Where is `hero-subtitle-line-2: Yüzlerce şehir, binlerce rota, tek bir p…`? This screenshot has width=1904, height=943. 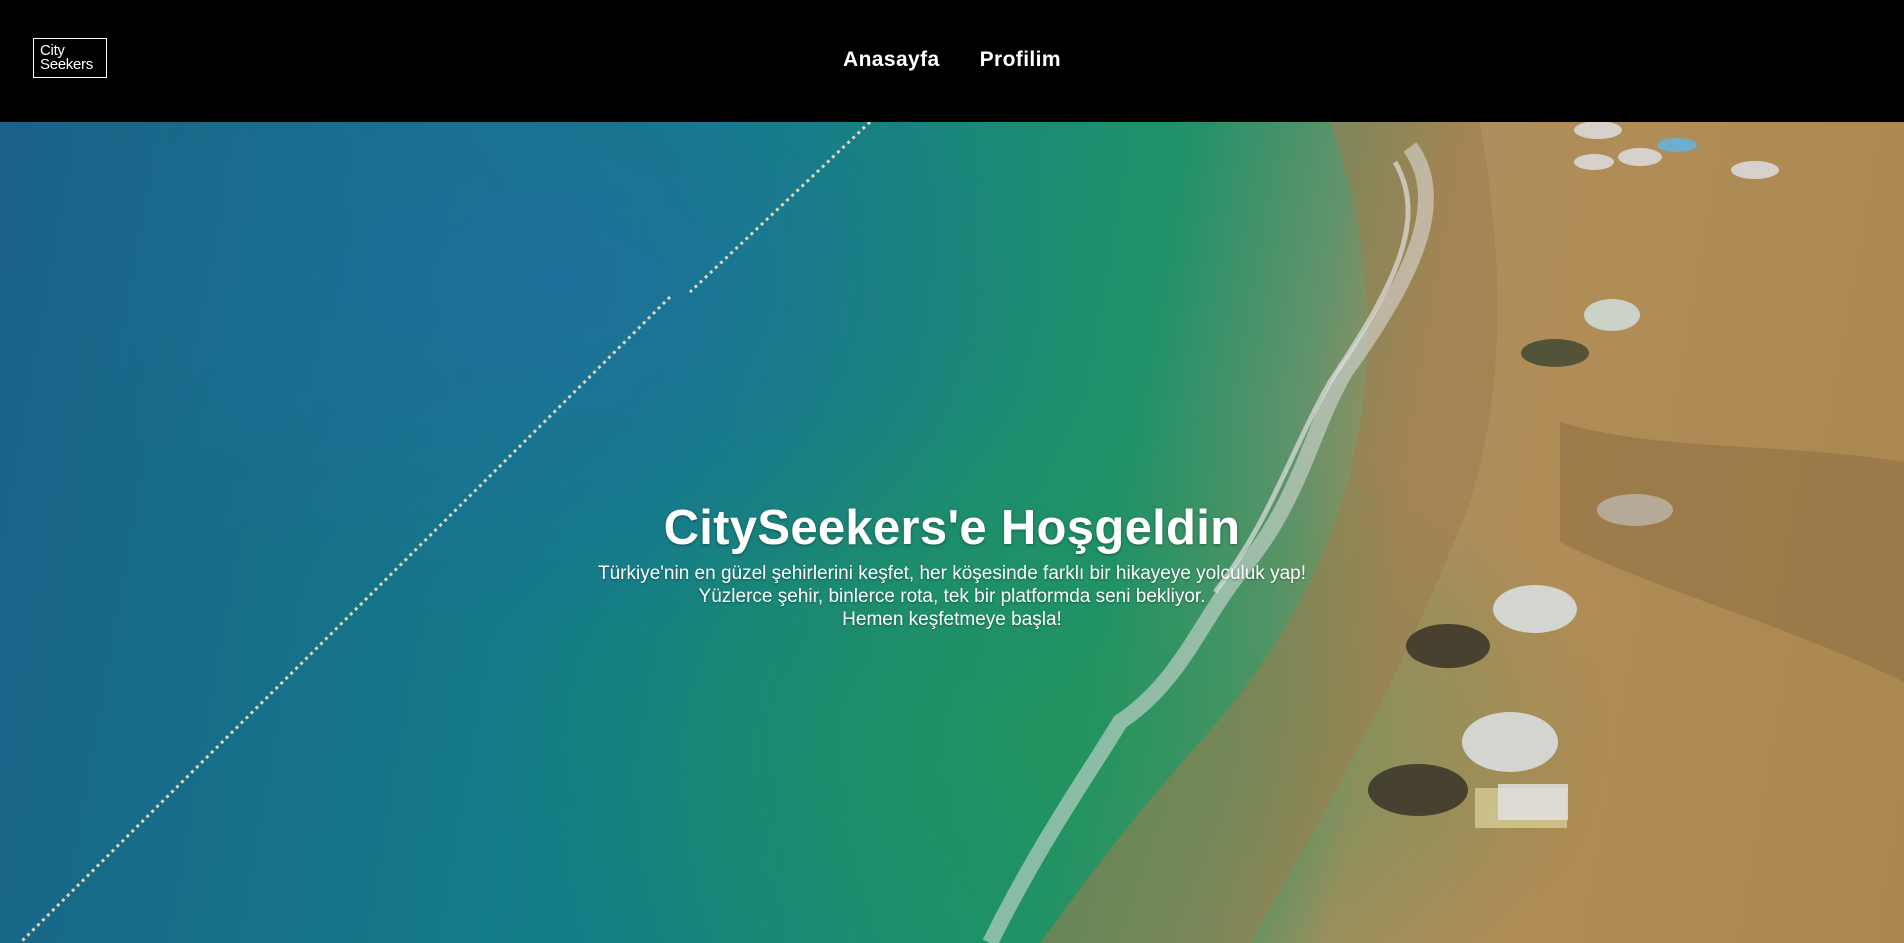 hero-subtitle-line-2: Yüzlerce şehir, binlerce rota, tek bir p… is located at coordinates (952, 596).